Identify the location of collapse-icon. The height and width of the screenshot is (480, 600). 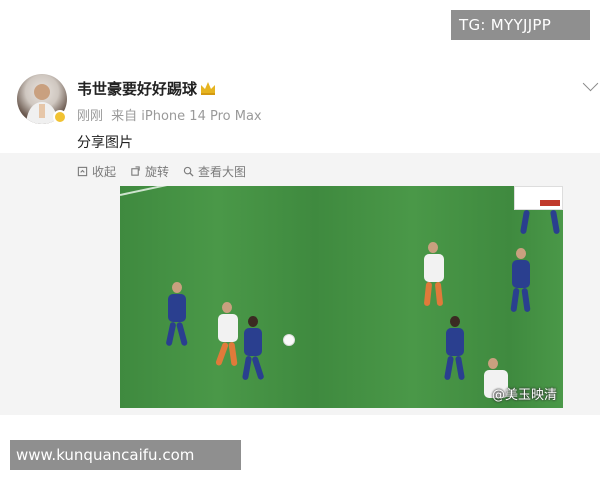
(82, 171).